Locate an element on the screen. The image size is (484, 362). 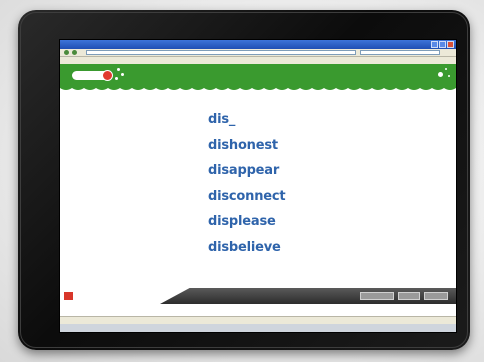
back-icon is located at coordinates (66, 52).